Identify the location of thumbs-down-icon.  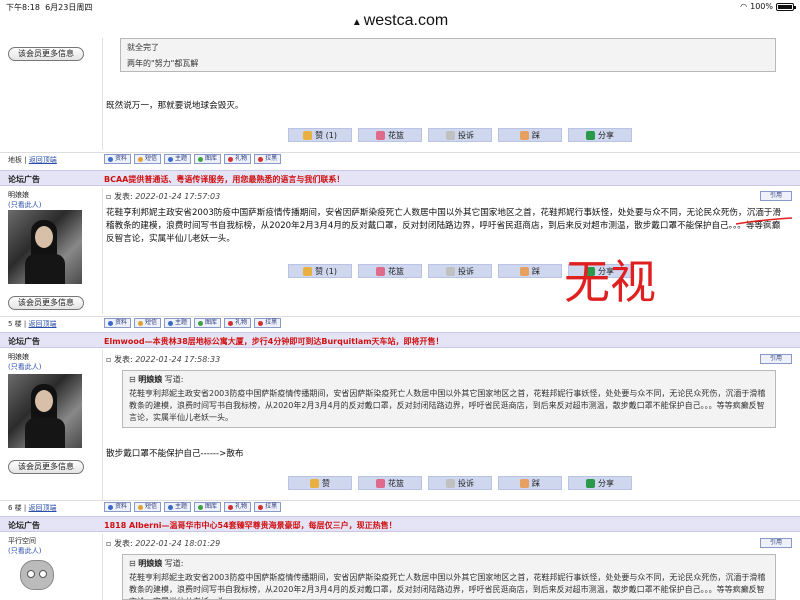
(524, 483).